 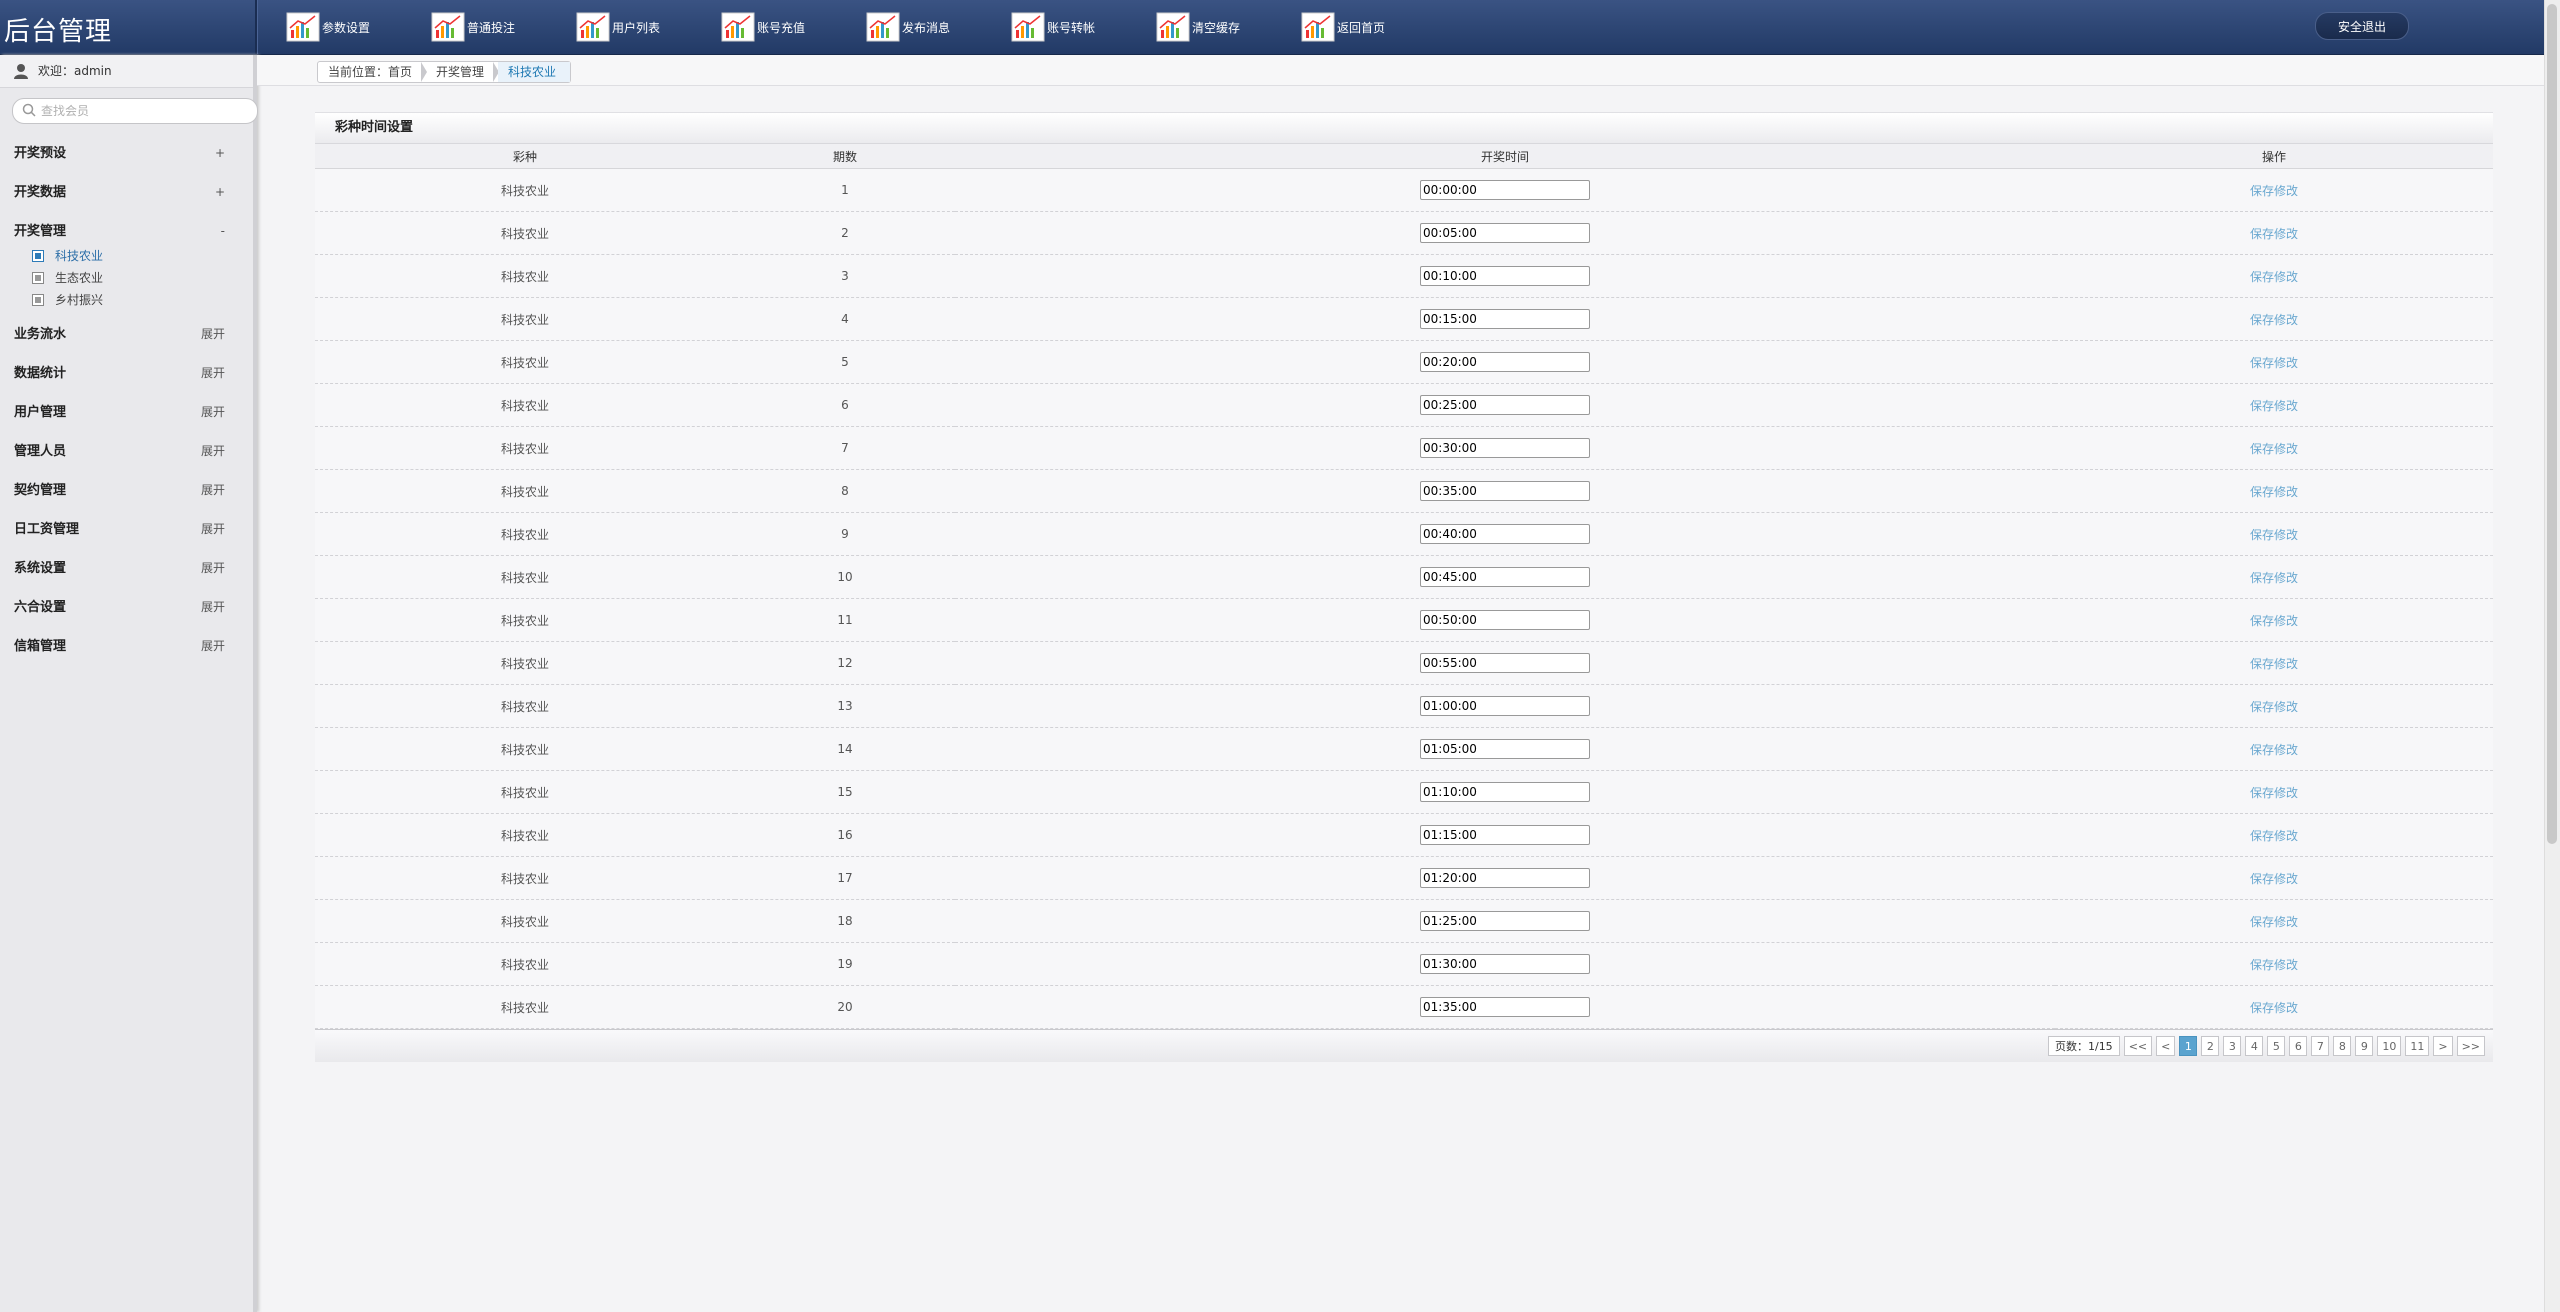 What do you see at coordinates (2552, 424) in the screenshot?
I see `scrollbar-thumb` at bounding box center [2552, 424].